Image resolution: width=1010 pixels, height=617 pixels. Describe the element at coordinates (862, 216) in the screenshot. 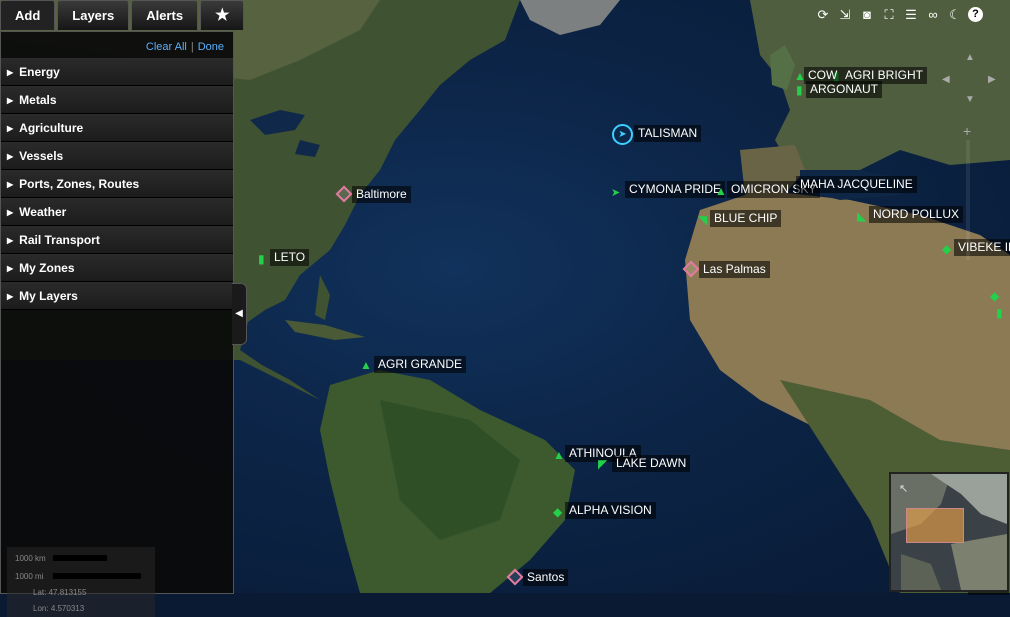

I see `vessel-icon: ◣` at that location.